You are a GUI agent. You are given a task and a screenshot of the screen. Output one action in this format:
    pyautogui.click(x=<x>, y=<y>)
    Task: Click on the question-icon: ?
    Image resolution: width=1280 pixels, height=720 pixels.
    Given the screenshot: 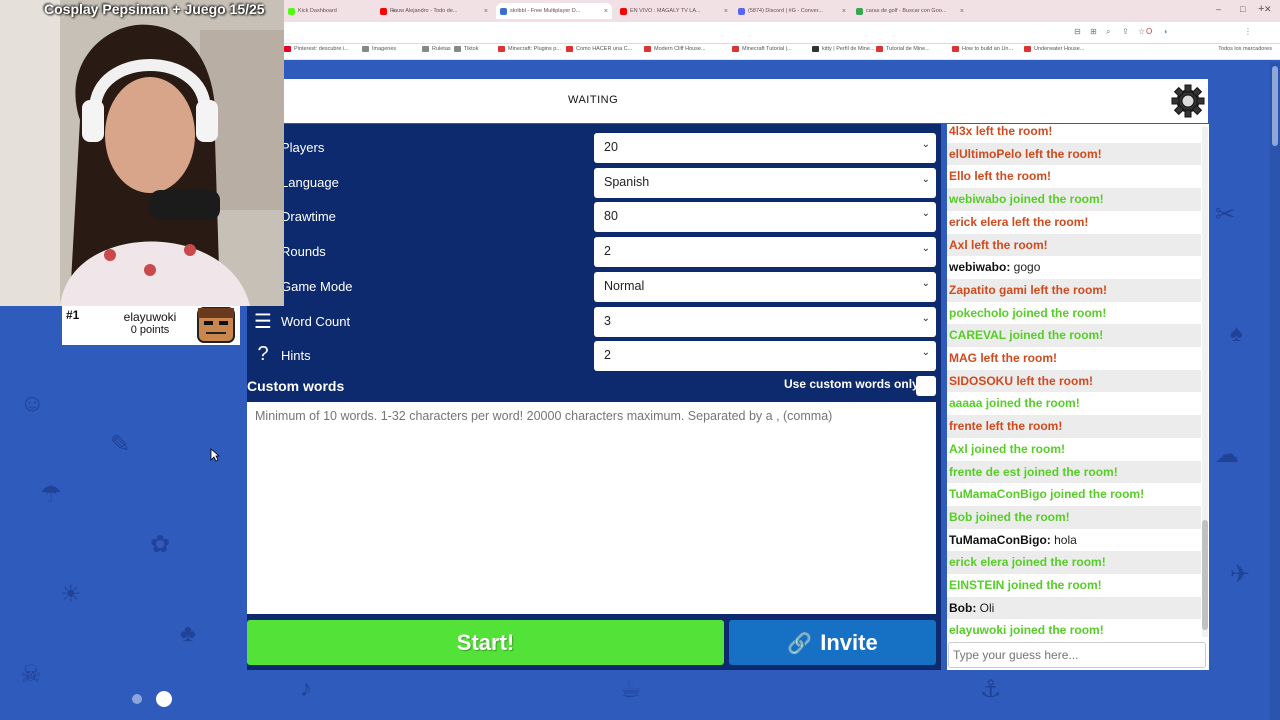 What is the action you would take?
    pyautogui.click(x=263, y=354)
    